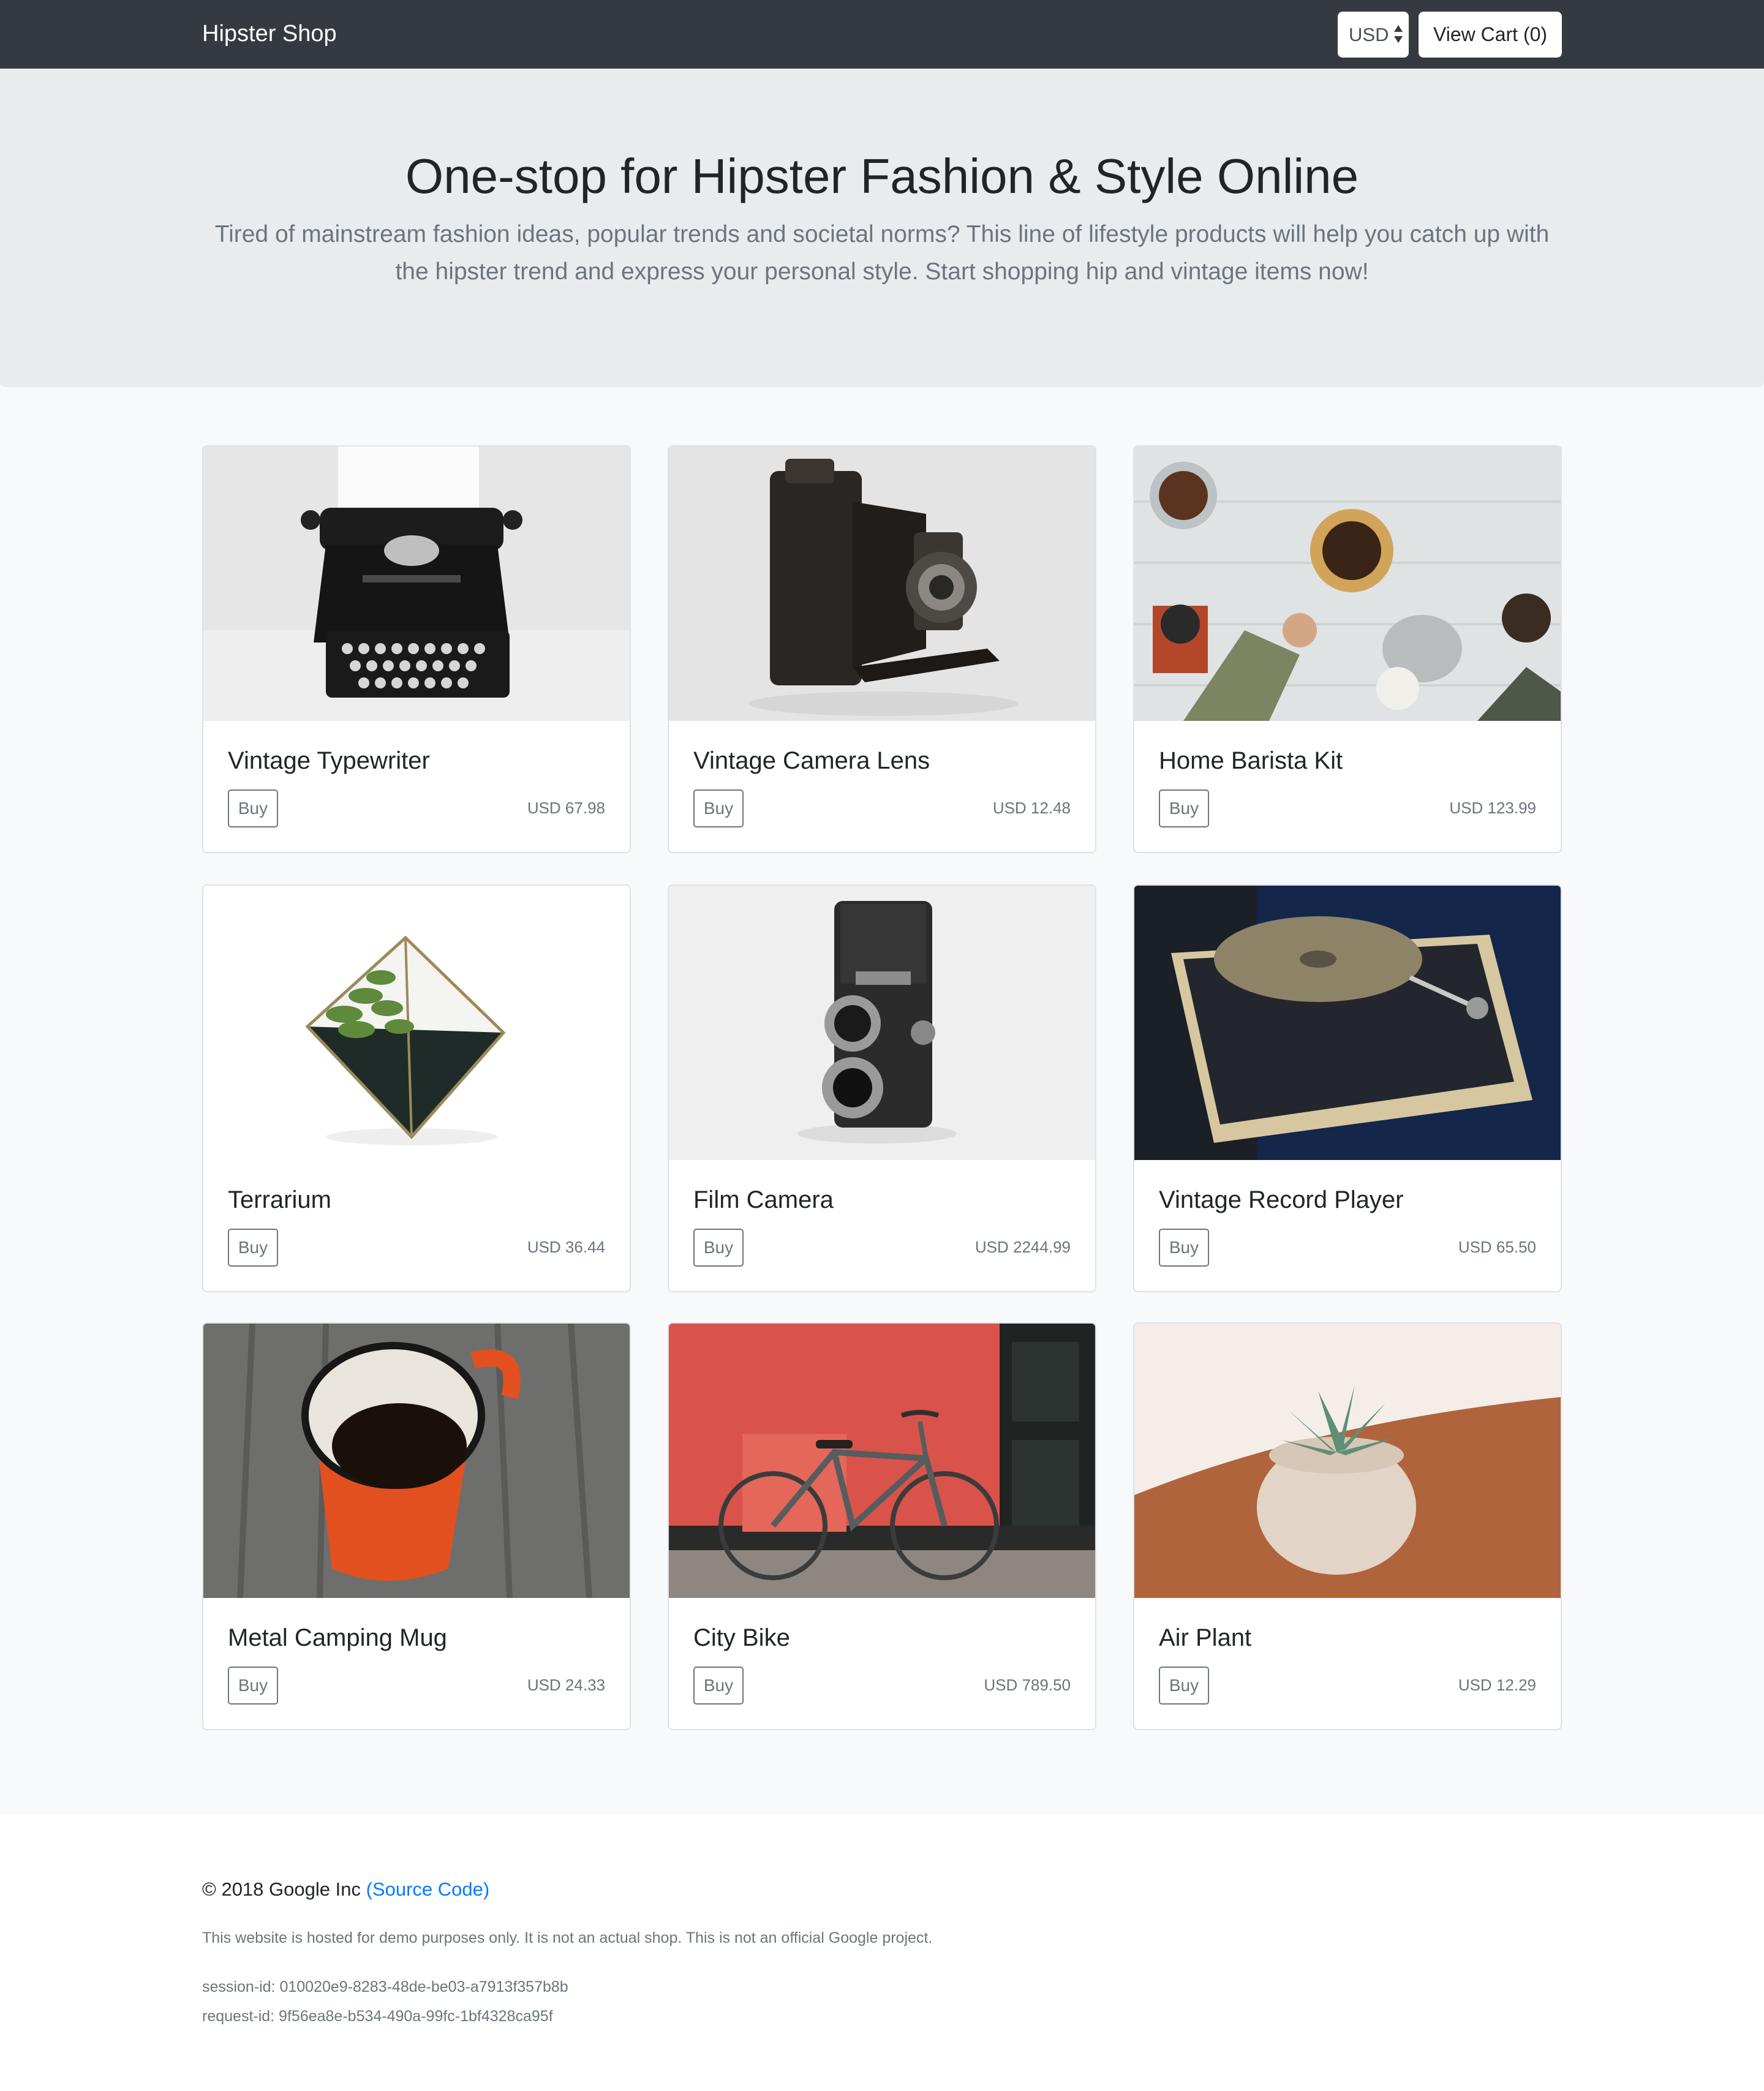  Describe the element at coordinates (566, 808) in the screenshot. I see `product-price: USD 67.98` at that location.